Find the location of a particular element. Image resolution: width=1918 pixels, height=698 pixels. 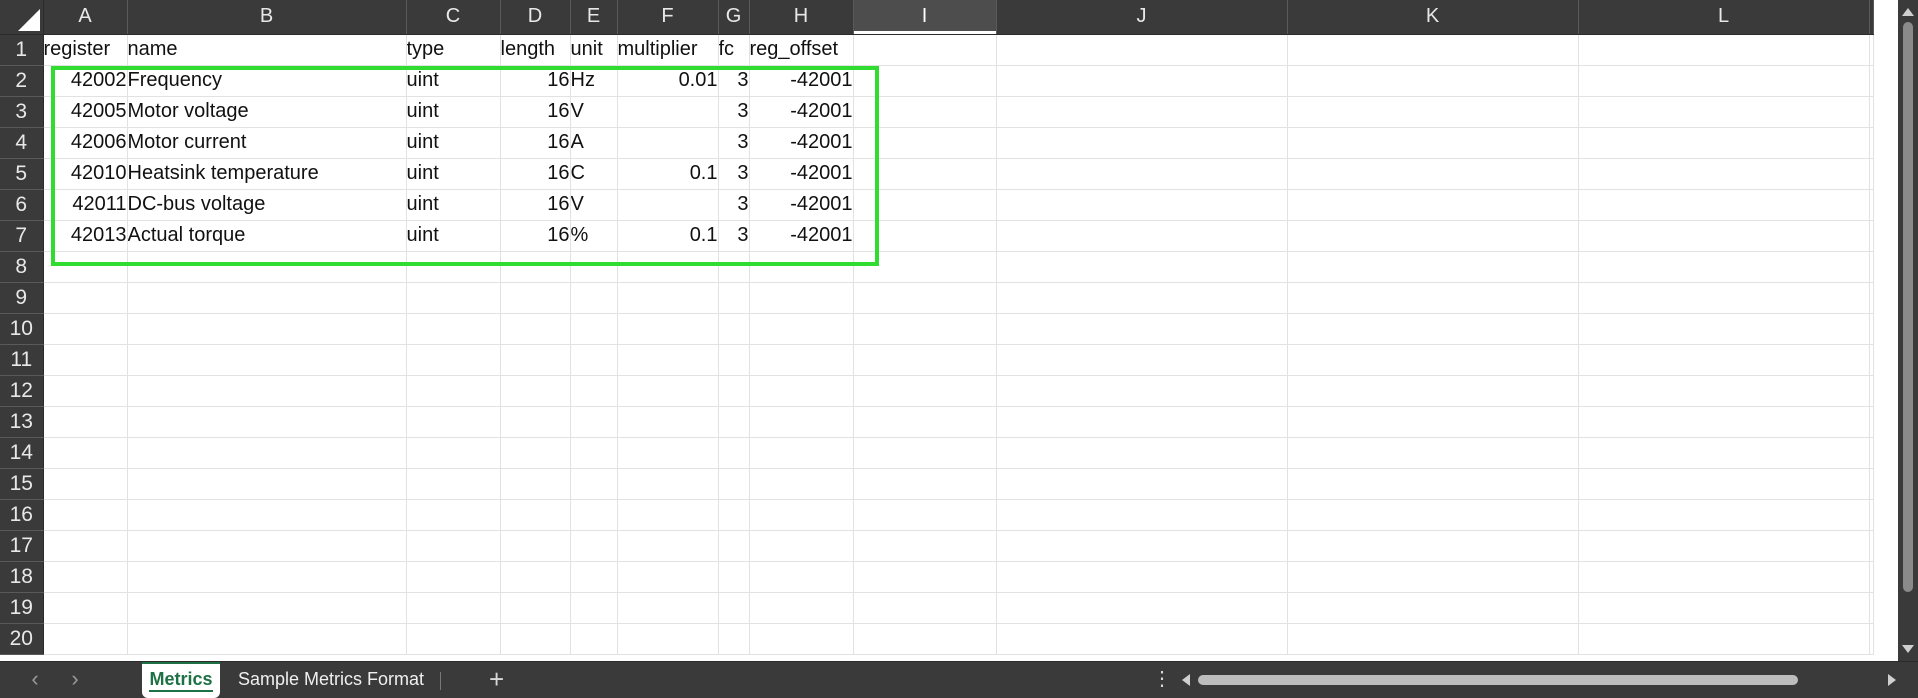

cell-j1 is located at coordinates (1142, 50).